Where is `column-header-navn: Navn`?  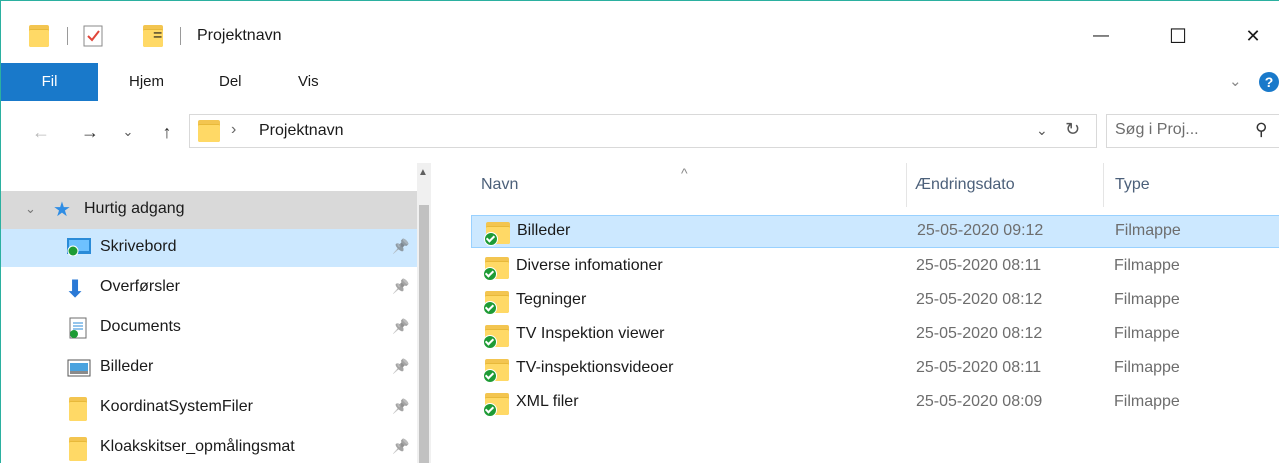
column-header-navn: Navn is located at coordinates (499, 185).